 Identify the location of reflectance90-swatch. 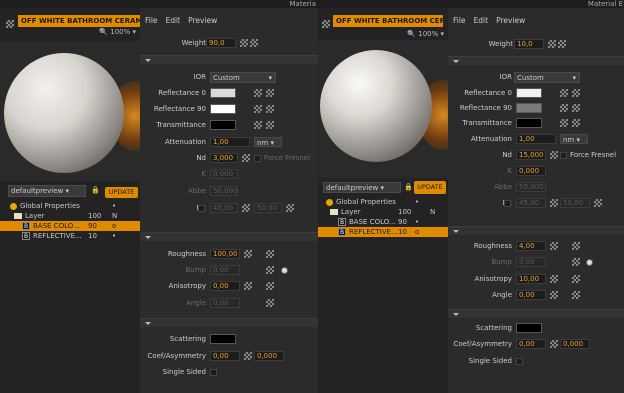
(223, 109).